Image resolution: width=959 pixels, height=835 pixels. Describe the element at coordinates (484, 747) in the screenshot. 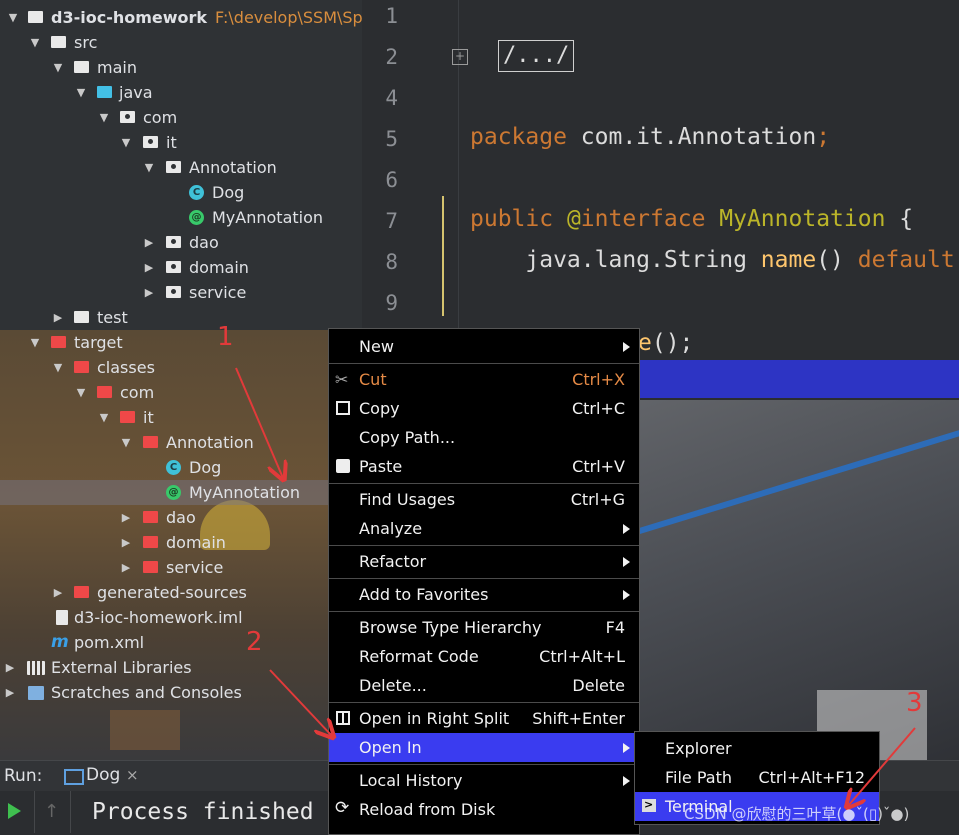

I see `menu-item-open-in: Open In` at that location.